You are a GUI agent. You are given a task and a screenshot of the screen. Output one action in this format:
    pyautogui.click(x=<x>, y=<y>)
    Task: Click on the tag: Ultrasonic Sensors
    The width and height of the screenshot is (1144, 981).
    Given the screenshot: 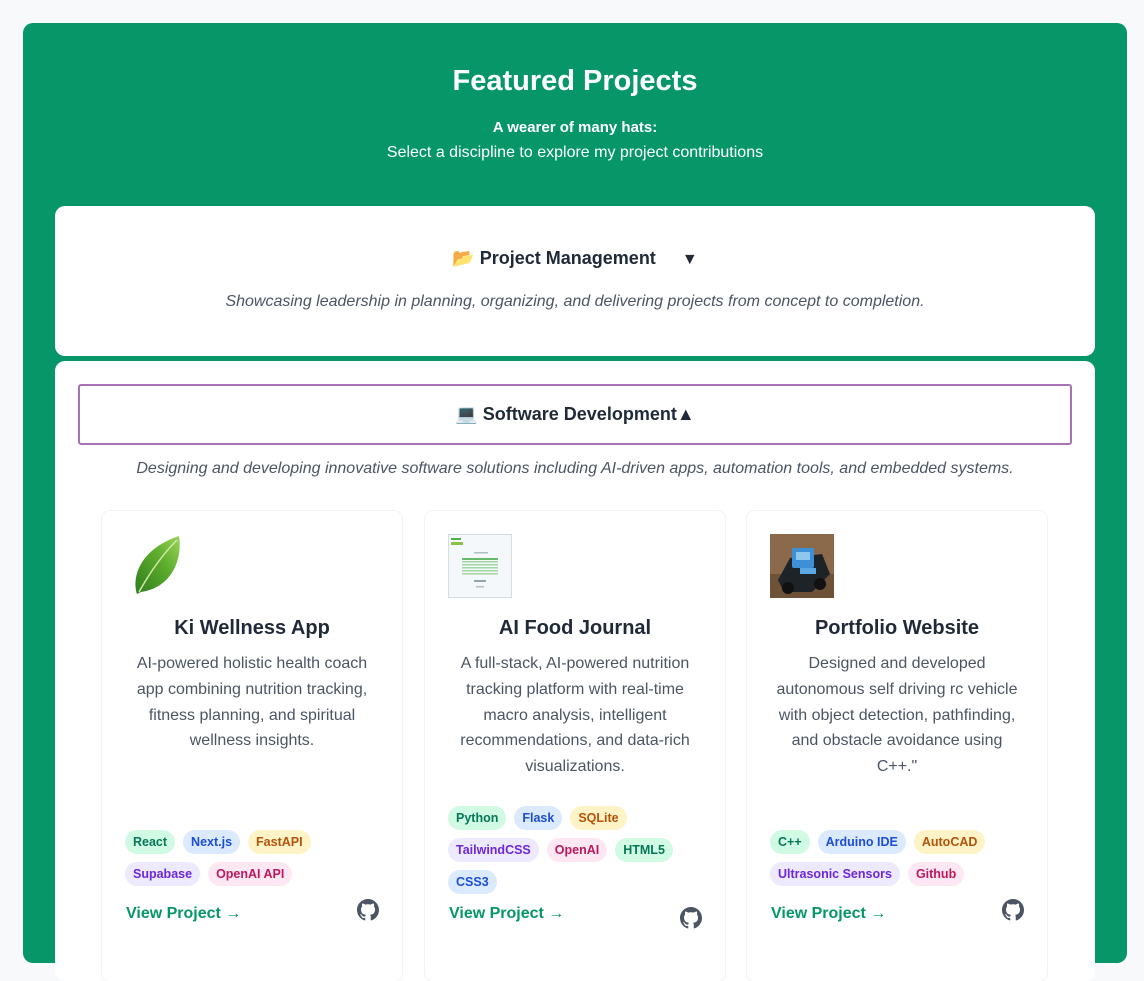 What is the action you would take?
    pyautogui.click(x=835, y=874)
    